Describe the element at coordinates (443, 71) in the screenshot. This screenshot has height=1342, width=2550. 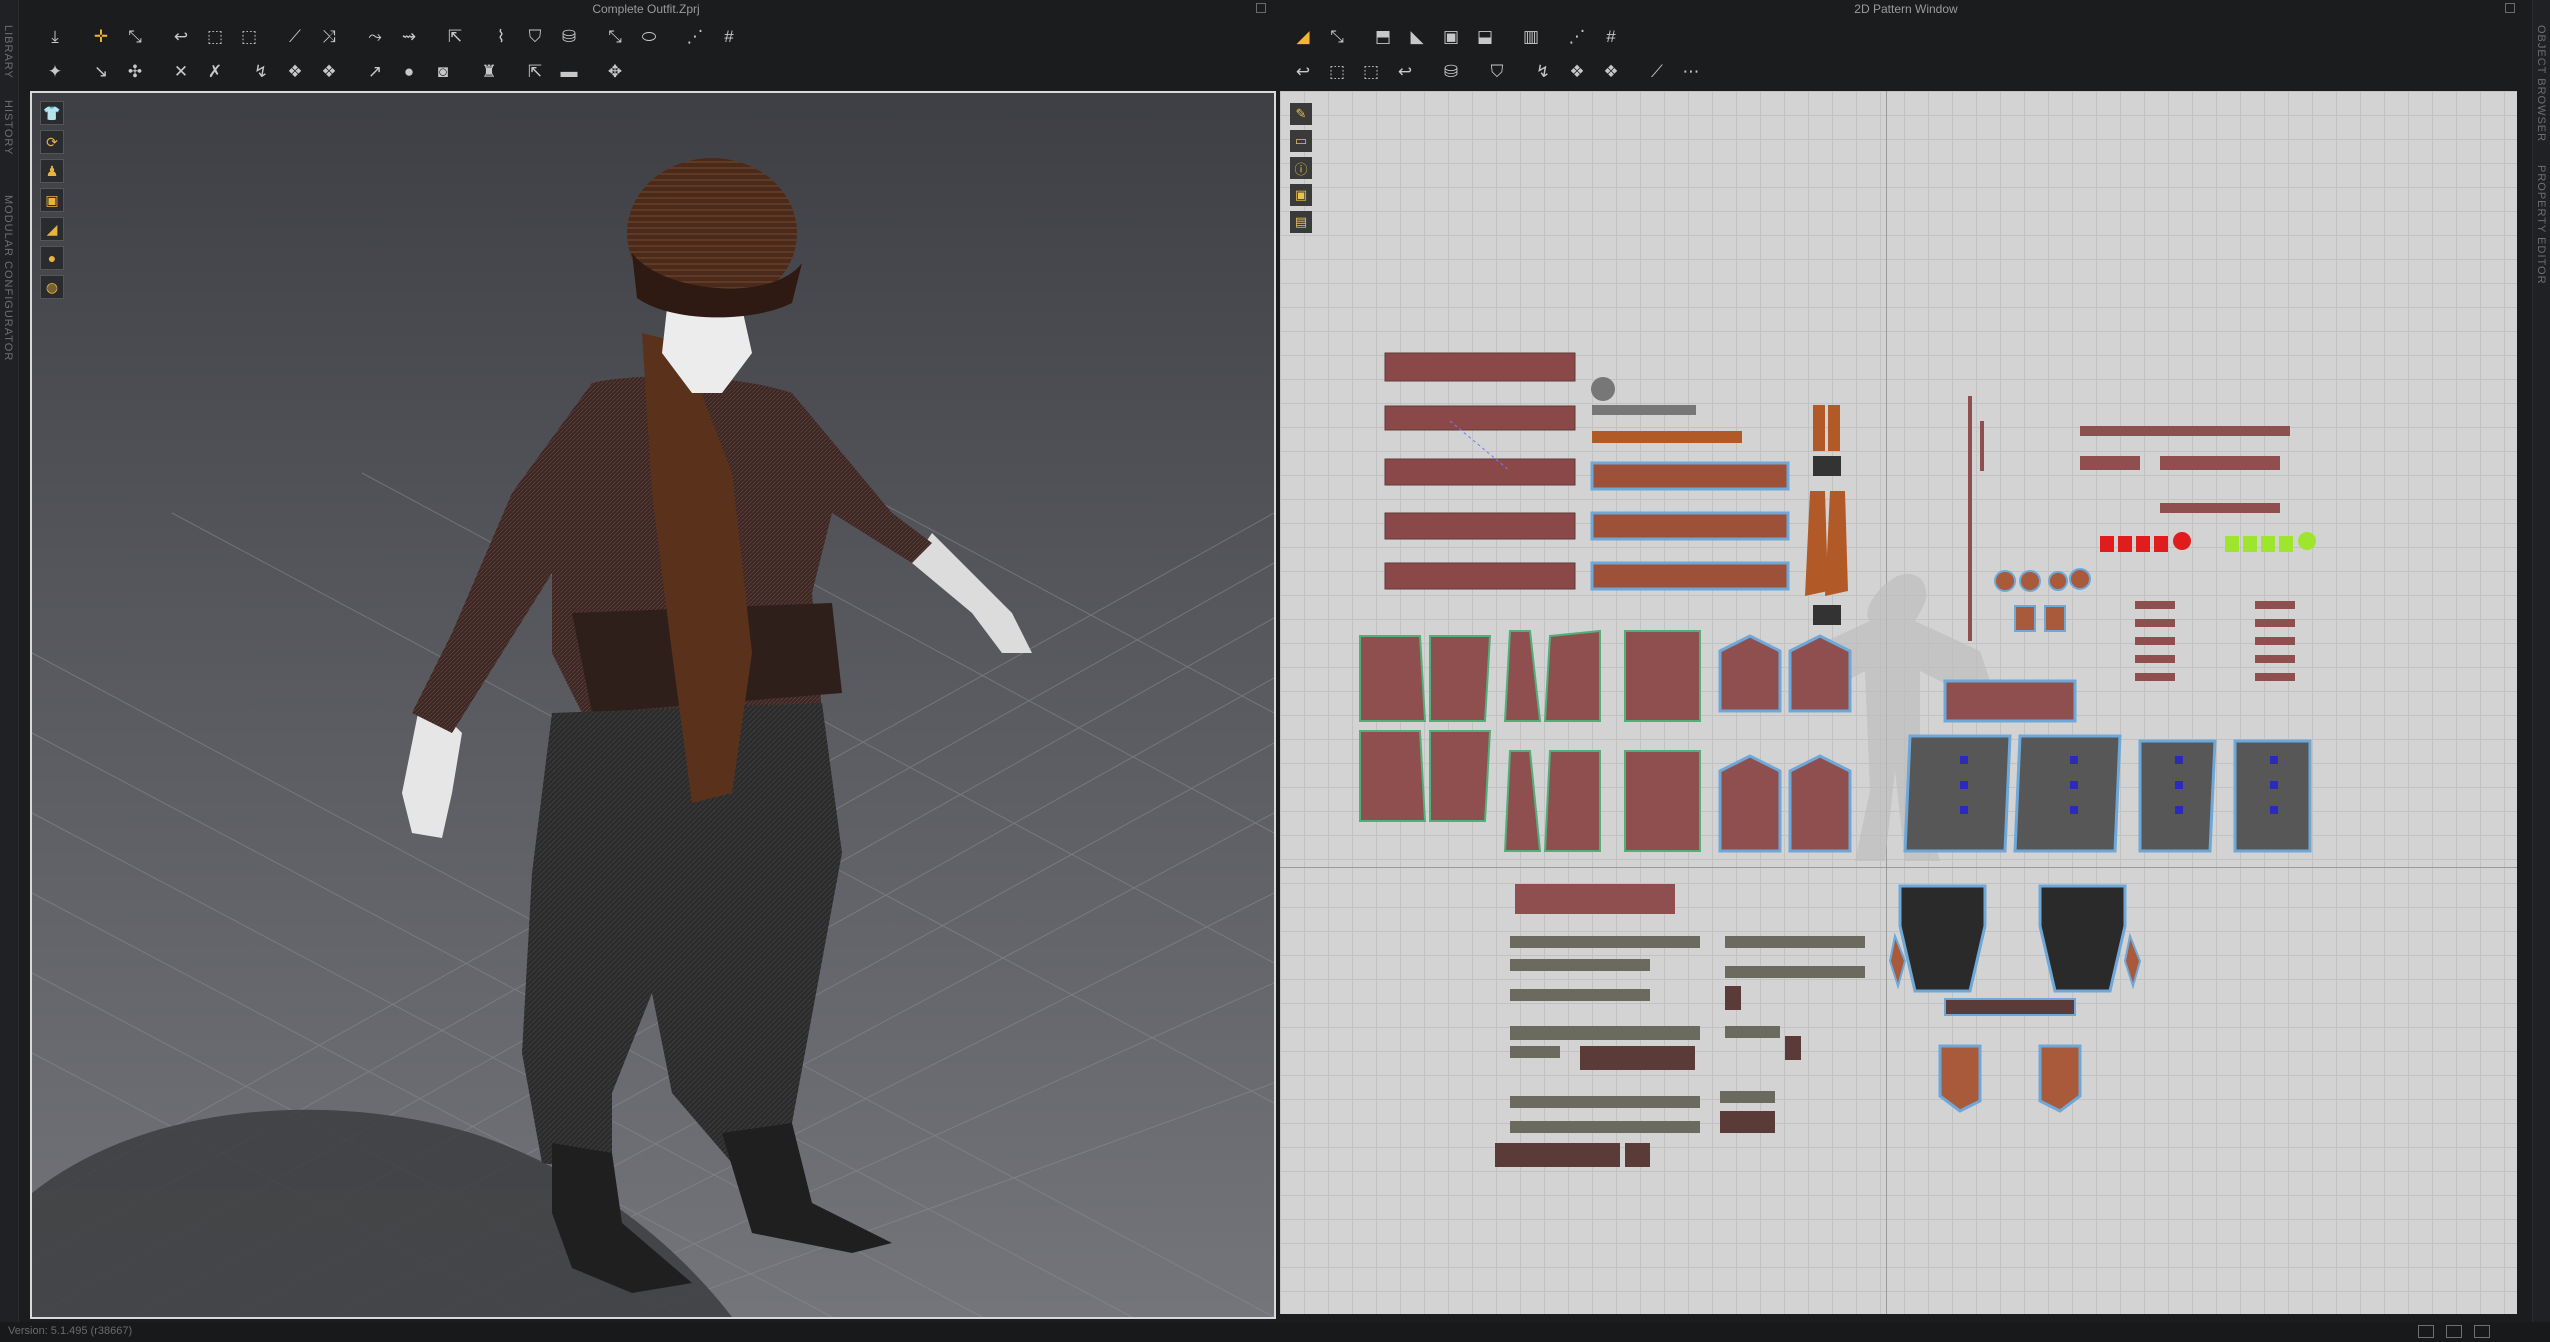
I see `graphic-icon: ◙` at that location.